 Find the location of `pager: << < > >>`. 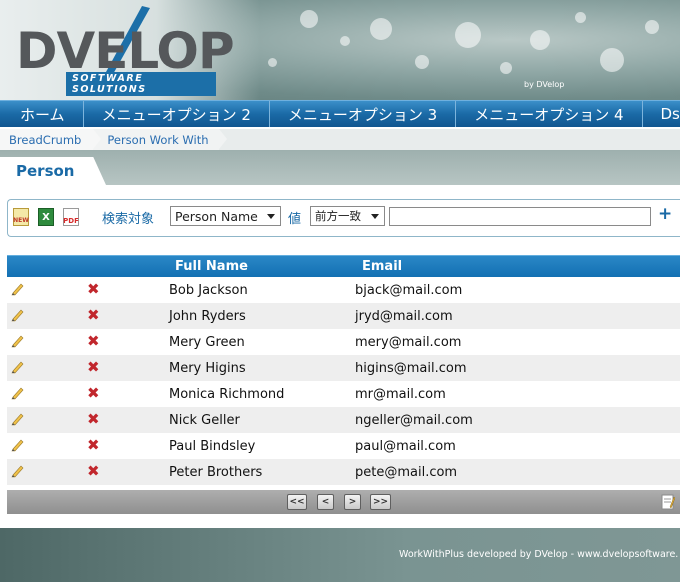

pager: << < > >> is located at coordinates (343, 502).